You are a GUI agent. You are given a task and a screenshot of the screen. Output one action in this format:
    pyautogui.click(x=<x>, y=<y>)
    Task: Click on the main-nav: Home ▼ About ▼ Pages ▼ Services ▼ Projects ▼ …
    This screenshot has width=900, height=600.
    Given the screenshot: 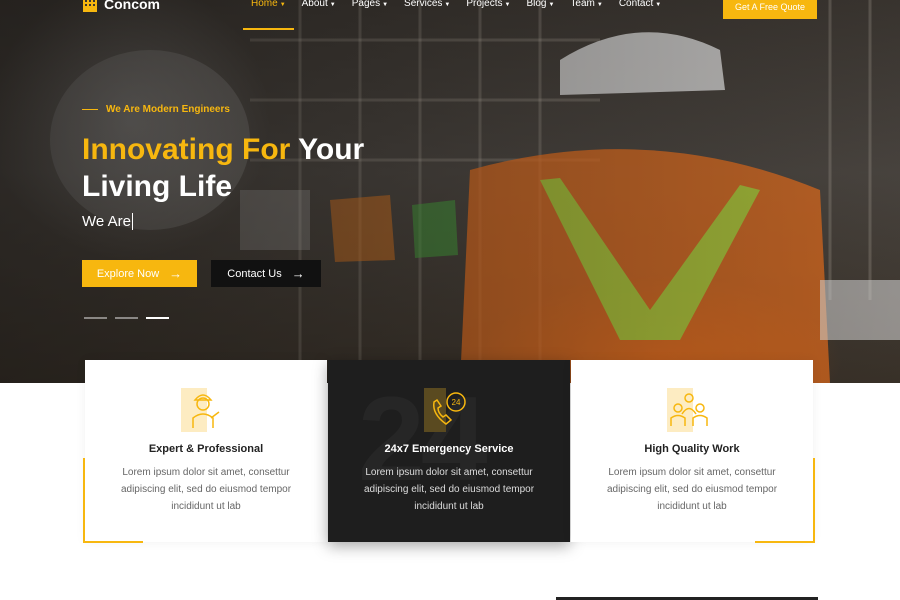 What is the action you would take?
    pyautogui.click(x=456, y=15)
    